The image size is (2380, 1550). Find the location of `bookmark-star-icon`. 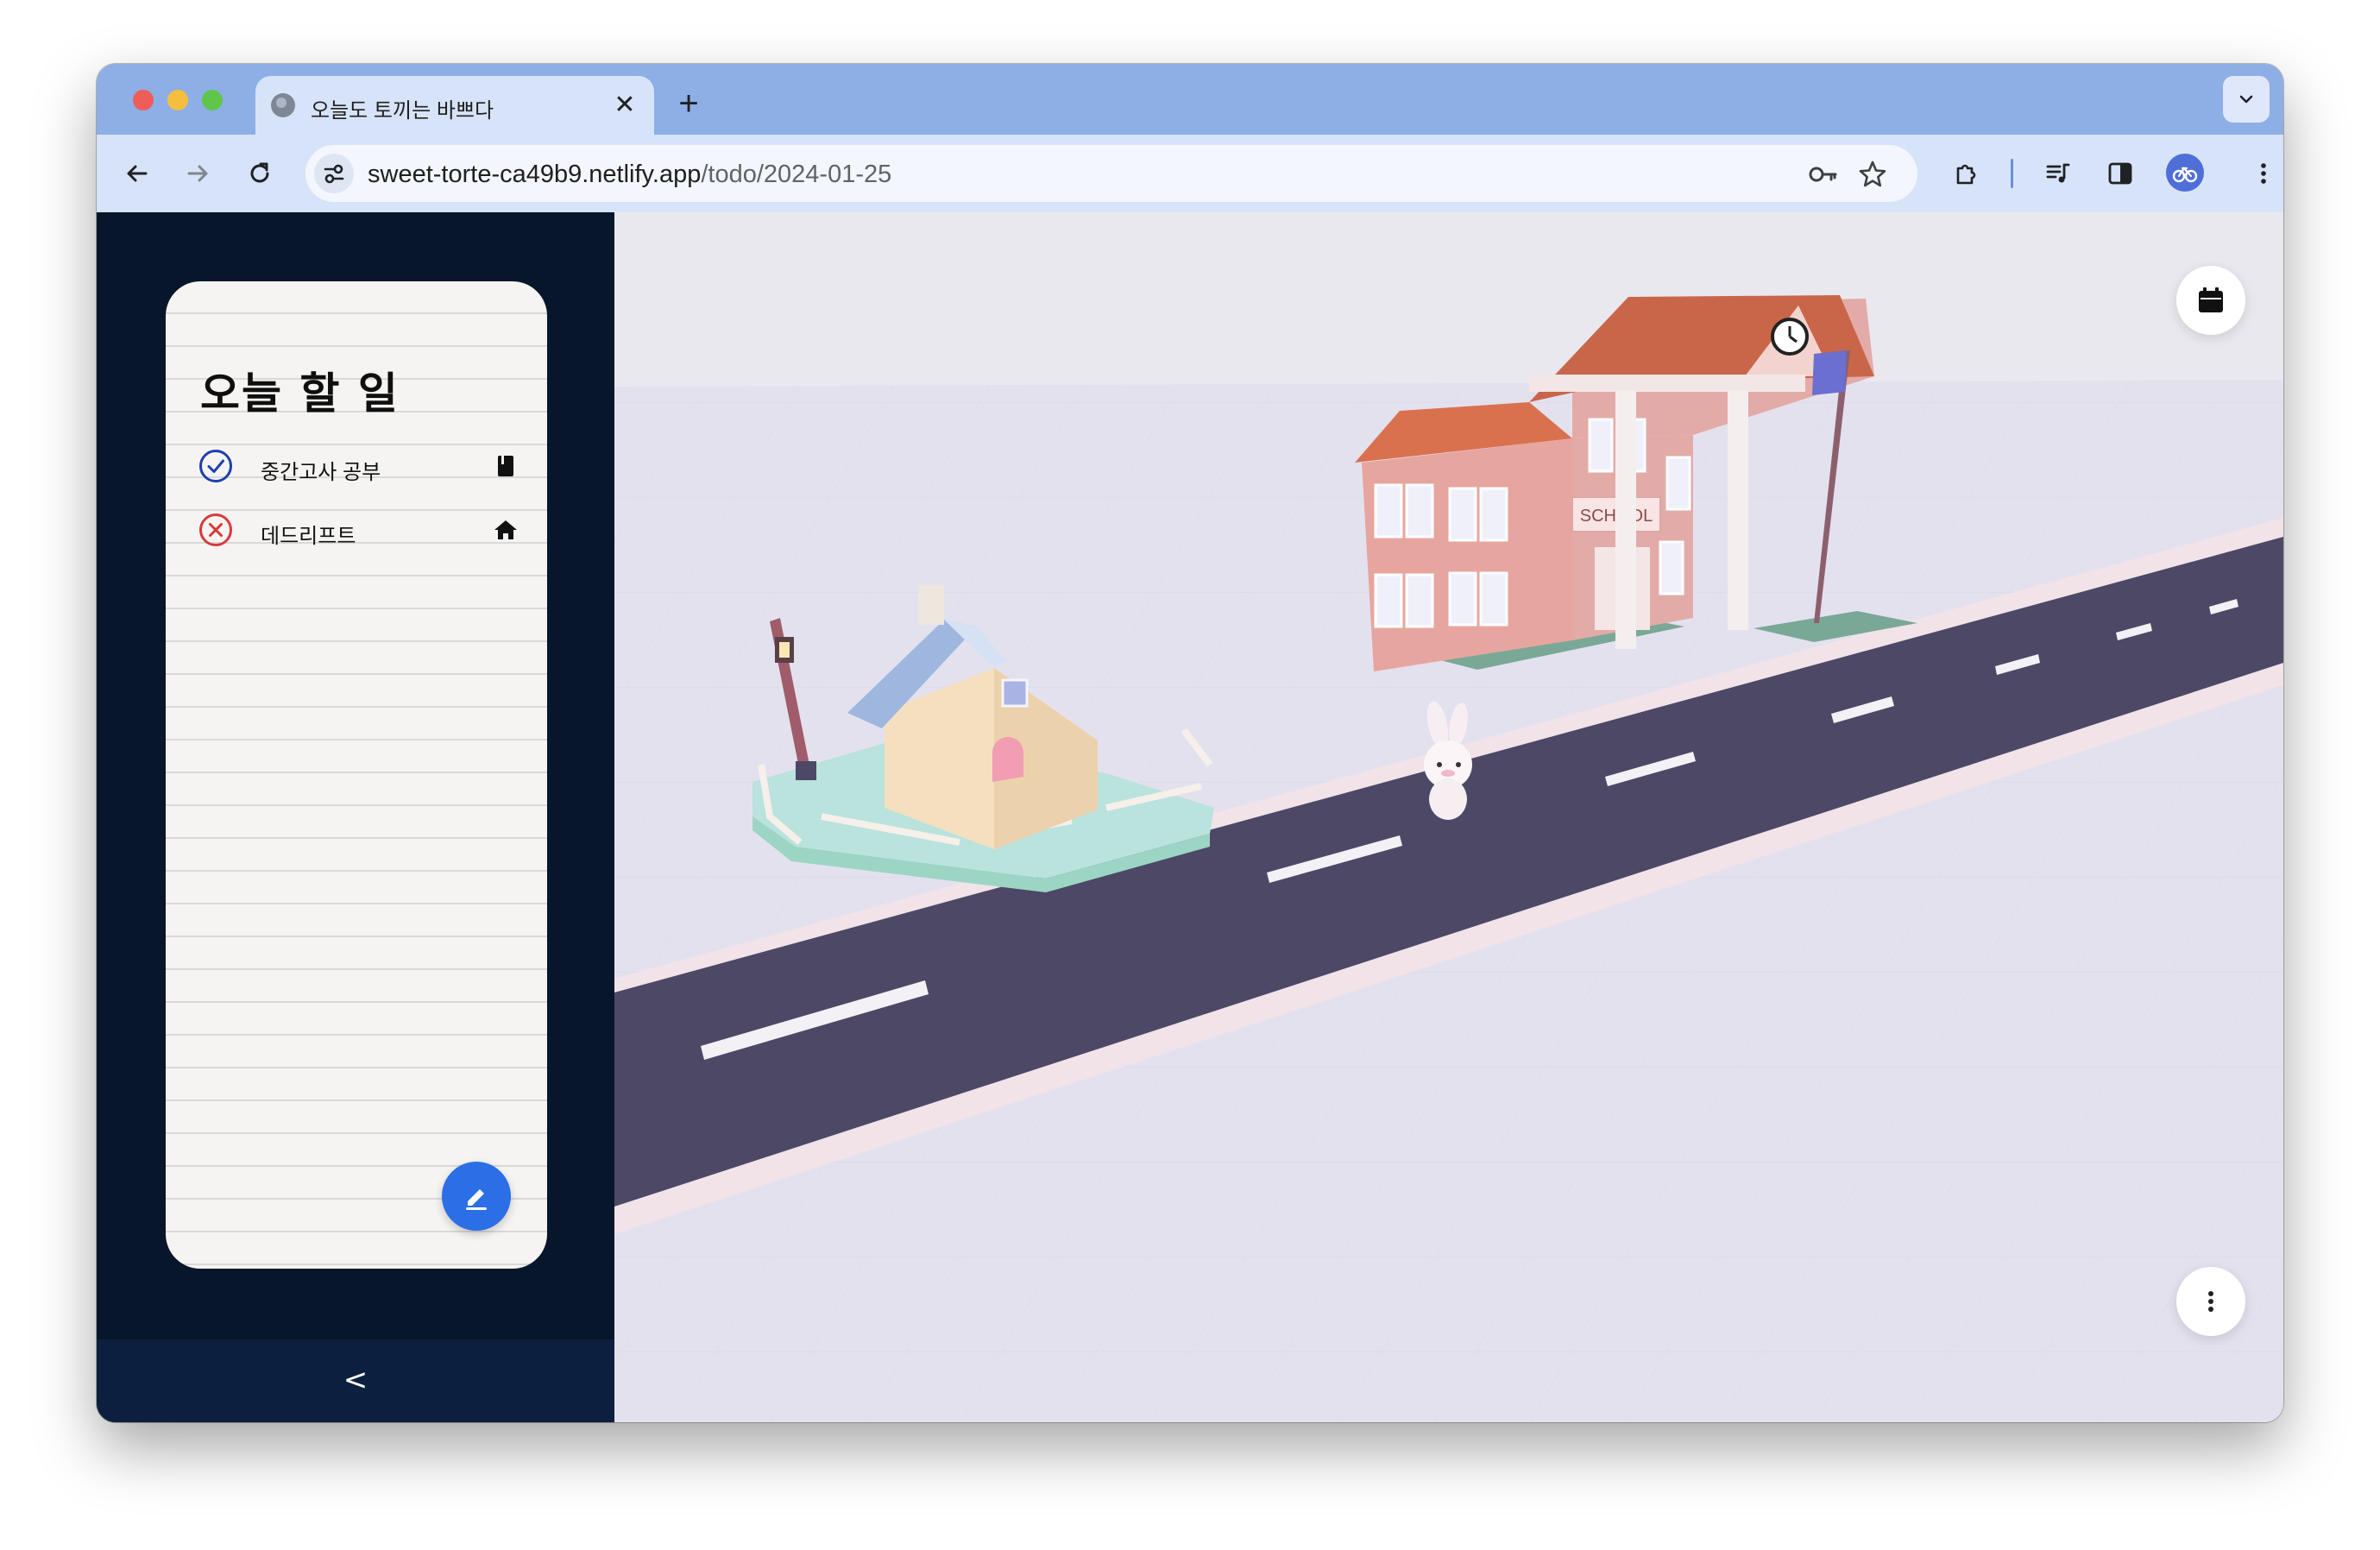

bookmark-star-icon is located at coordinates (1873, 174).